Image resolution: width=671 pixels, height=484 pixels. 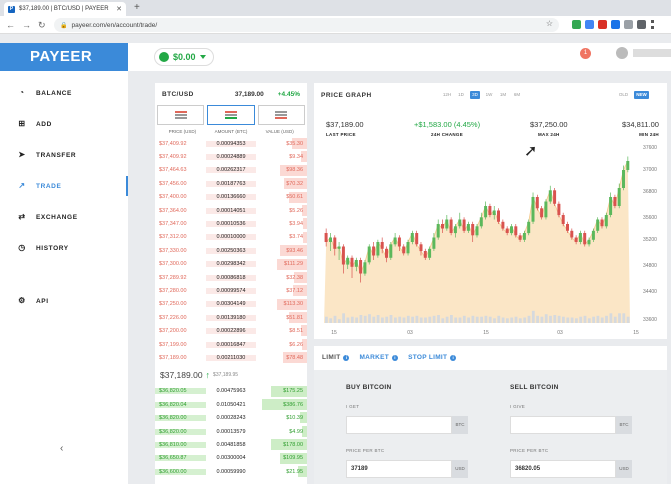 I want to click on period-1w: 1W, so click(x=489, y=95).